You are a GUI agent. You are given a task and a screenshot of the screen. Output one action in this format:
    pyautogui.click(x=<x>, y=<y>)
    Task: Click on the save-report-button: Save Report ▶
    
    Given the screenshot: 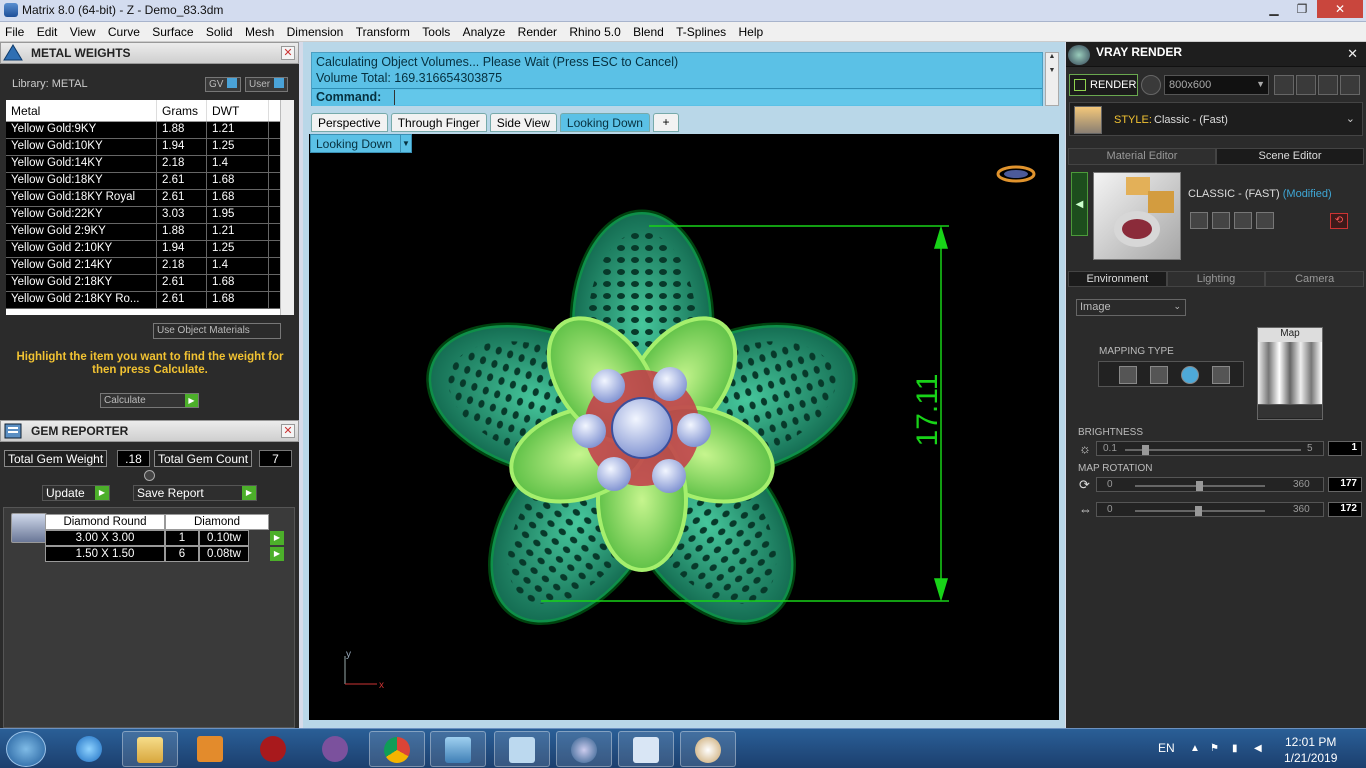 What is the action you would take?
    pyautogui.click(x=195, y=493)
    